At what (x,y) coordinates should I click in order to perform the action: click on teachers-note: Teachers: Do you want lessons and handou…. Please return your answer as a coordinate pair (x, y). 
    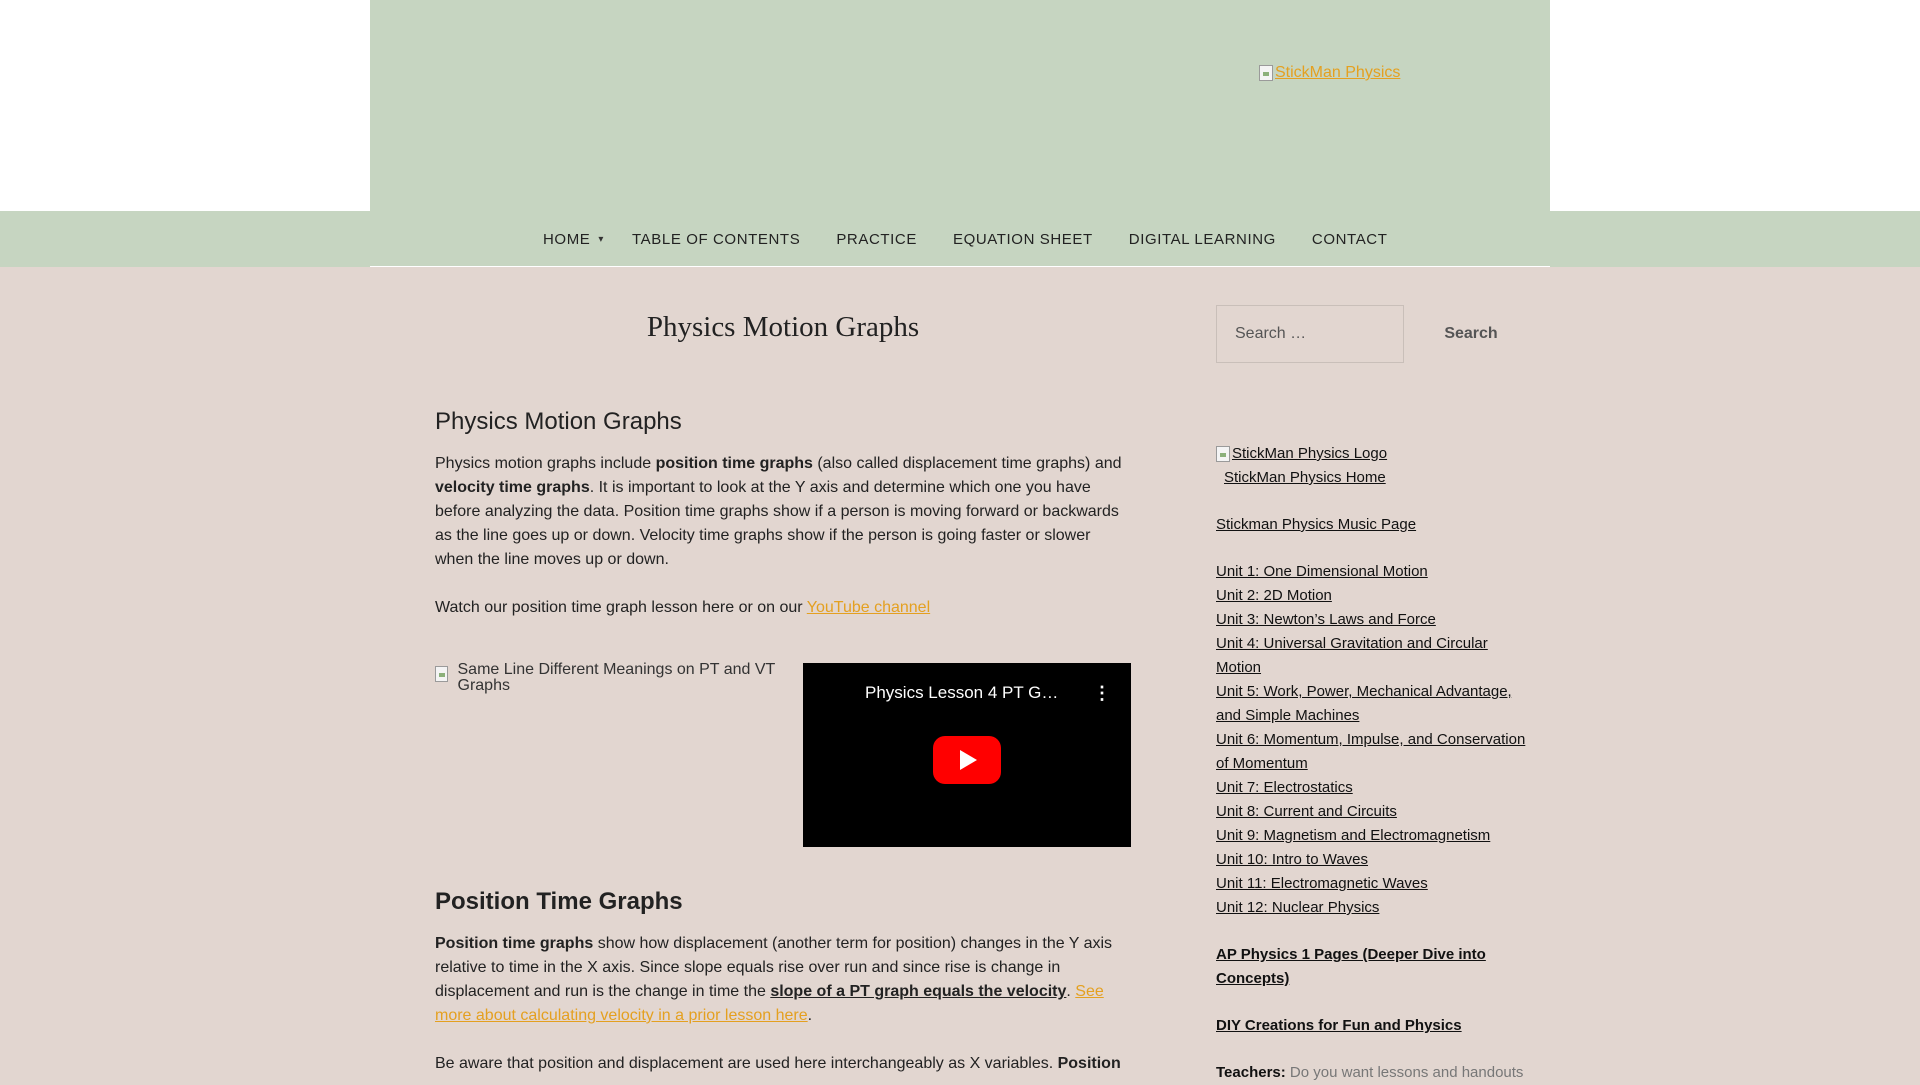
    Looking at the image, I should click on (1372, 1073).